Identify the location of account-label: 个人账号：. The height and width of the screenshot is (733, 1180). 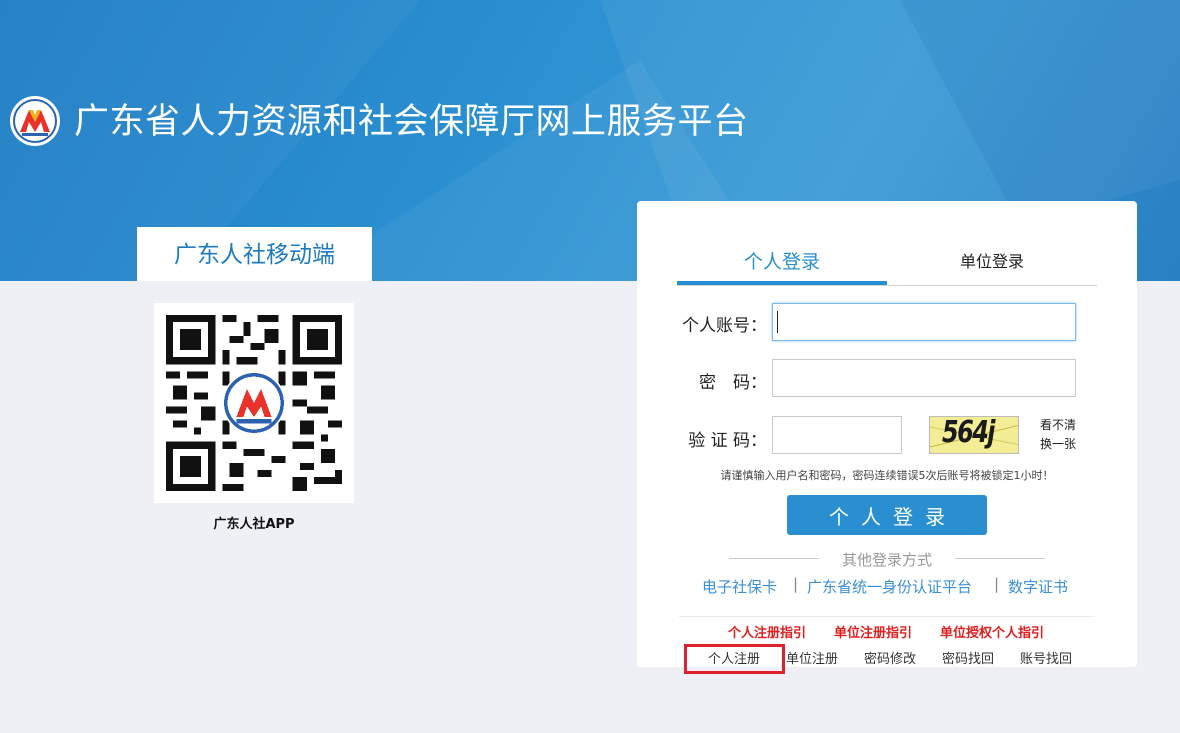
(724, 326).